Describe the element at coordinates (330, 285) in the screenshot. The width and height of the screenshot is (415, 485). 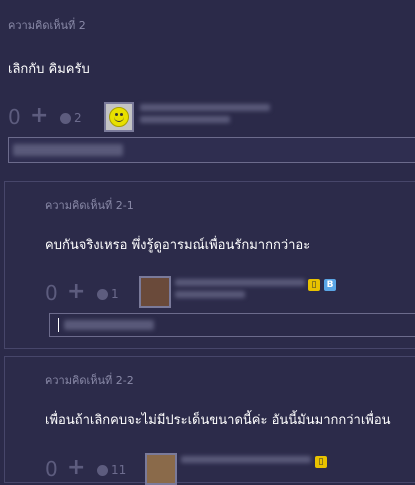
I see `b-badge-icon: B` at that location.